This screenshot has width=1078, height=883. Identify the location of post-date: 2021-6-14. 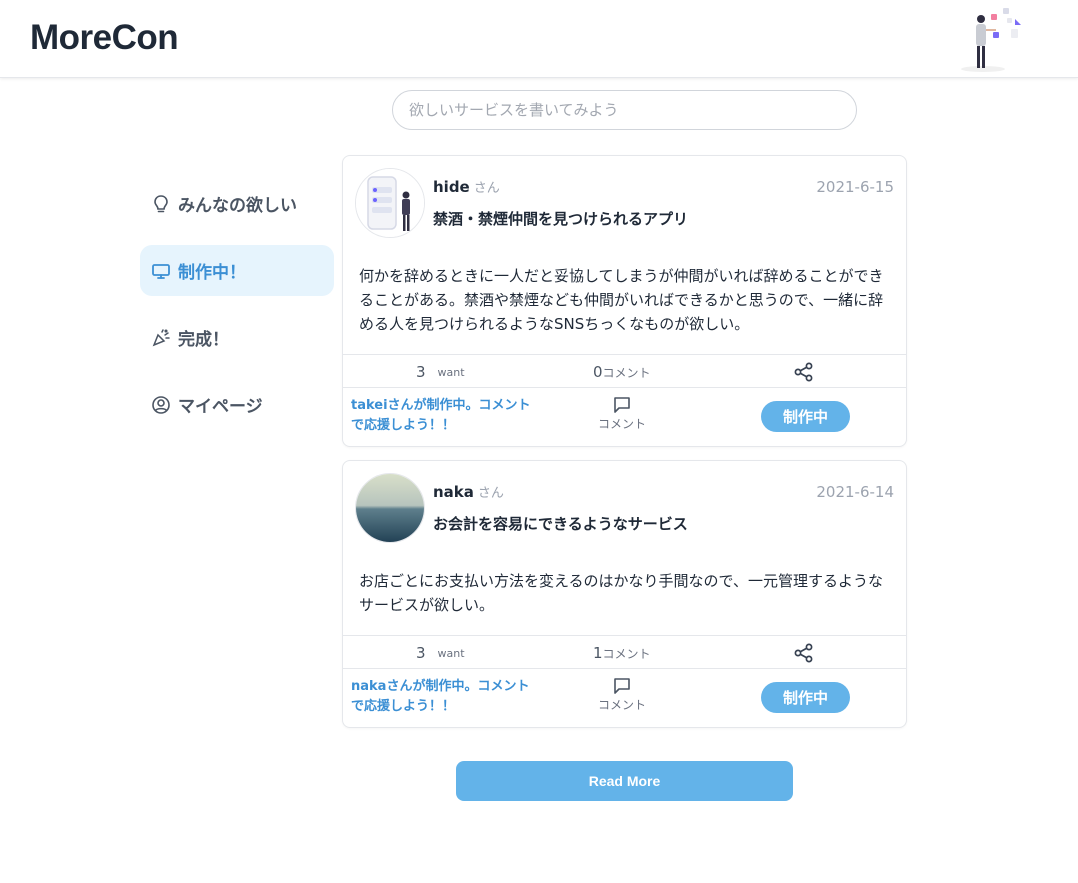
(855, 492).